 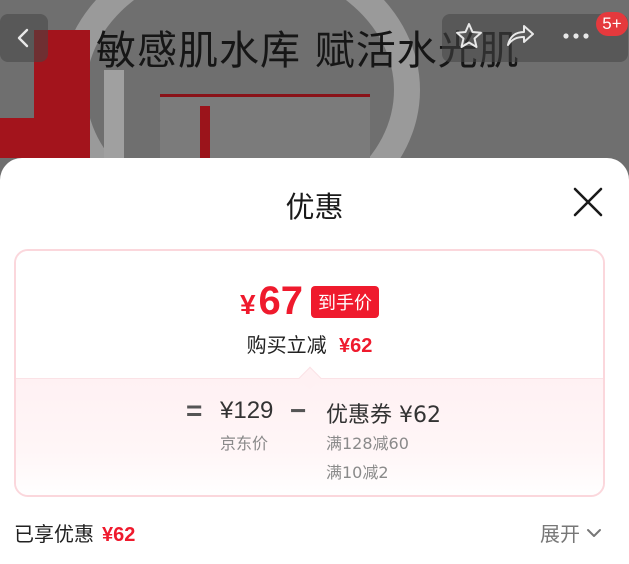 I want to click on final-price-tag: 到手价, so click(x=345, y=301).